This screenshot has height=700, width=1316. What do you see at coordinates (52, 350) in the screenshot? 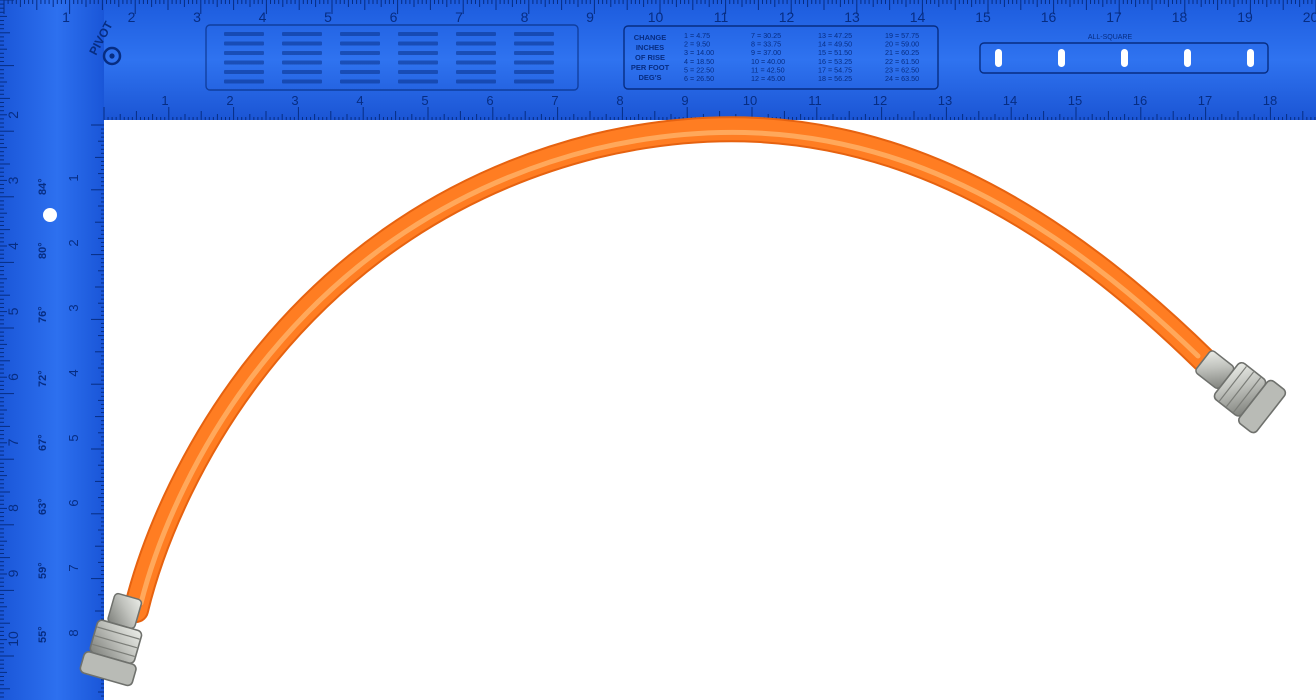
I see `square-left-blade` at bounding box center [52, 350].